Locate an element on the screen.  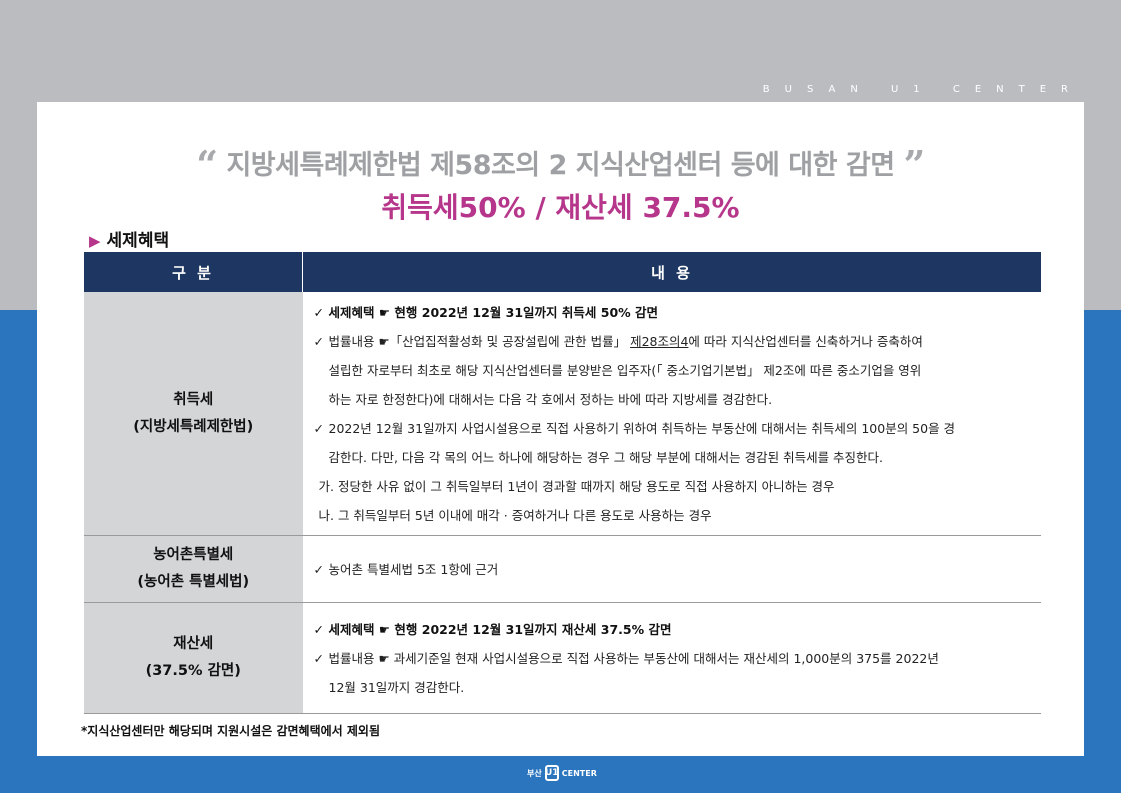
section-heading-label: 세제혜택 is located at coordinates (138, 241).